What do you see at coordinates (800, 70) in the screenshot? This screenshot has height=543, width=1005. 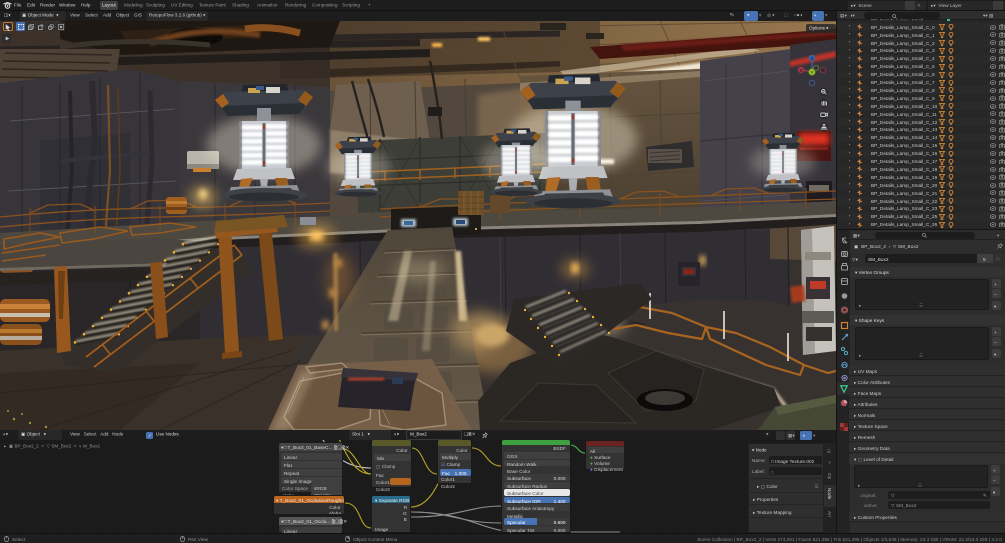 I see `svg-text: X` at bounding box center [800, 70].